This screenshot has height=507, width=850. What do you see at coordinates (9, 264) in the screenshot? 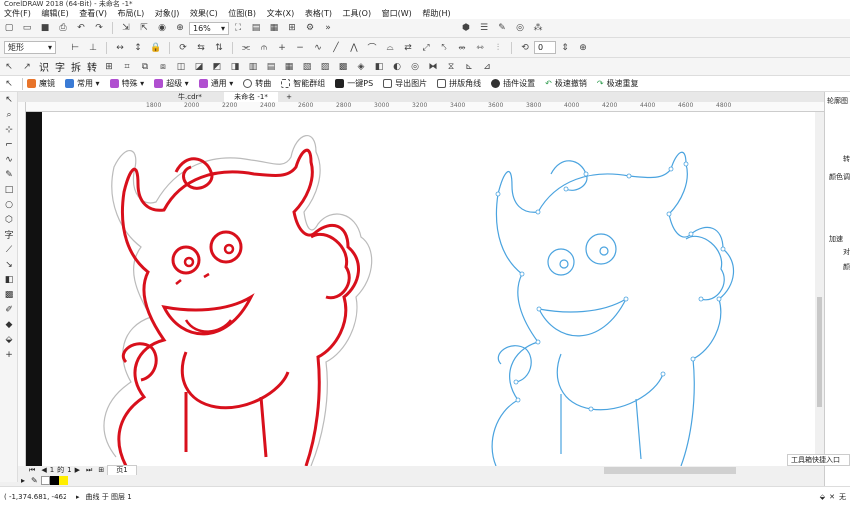
I see `connector-tool-icon: ↘` at bounding box center [9, 264].